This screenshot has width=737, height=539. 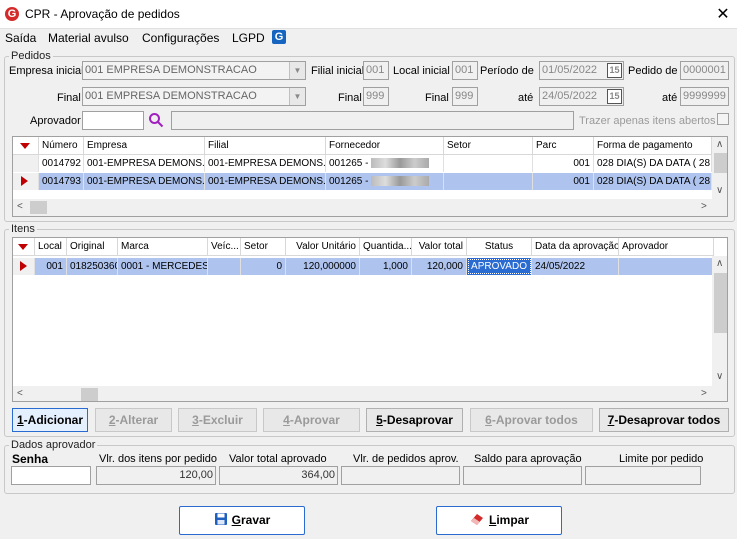 I want to click on column-header: Forma de pagamento, so click(x=653, y=146).